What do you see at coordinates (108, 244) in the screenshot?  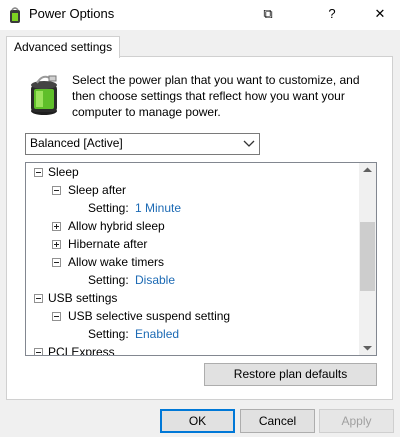 I see `tree-label-hibernate-after: Hibernate after` at bounding box center [108, 244].